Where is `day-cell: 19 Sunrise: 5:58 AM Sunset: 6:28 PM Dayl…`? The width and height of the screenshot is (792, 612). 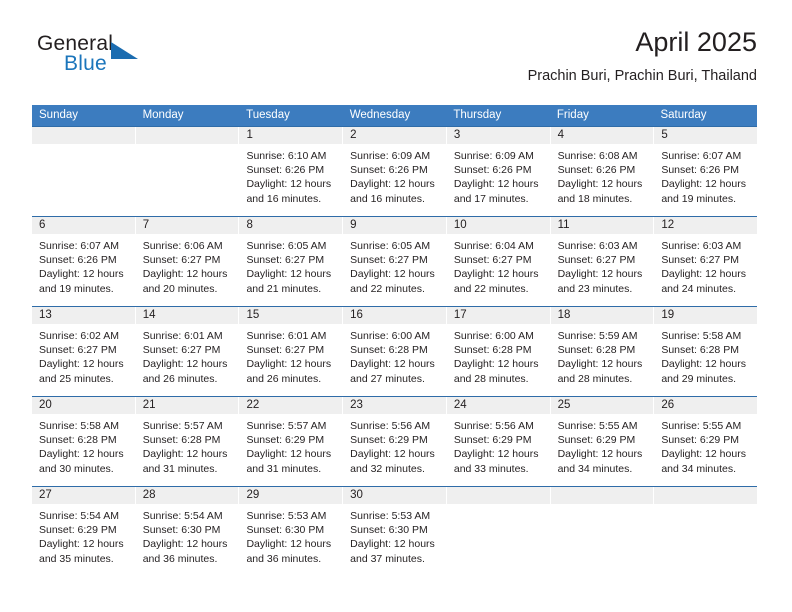 day-cell: 19 Sunrise: 5:58 AM Sunset: 6:28 PM Dayl… is located at coordinates (706, 351).